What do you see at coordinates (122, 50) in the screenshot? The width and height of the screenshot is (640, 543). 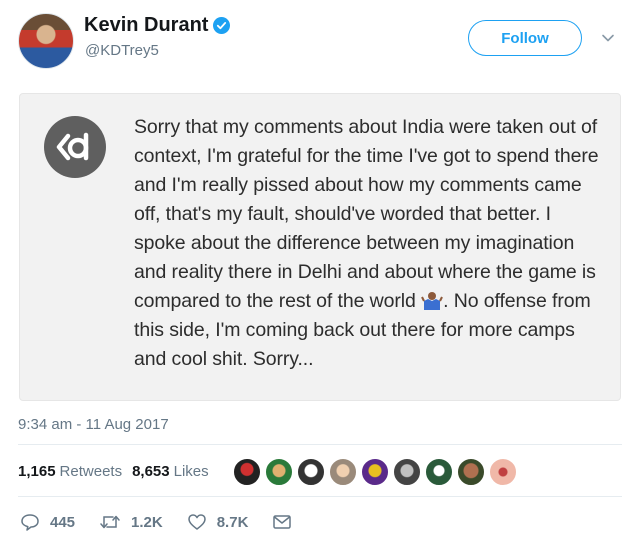 I see `author-handle: @KDTrey5` at bounding box center [122, 50].